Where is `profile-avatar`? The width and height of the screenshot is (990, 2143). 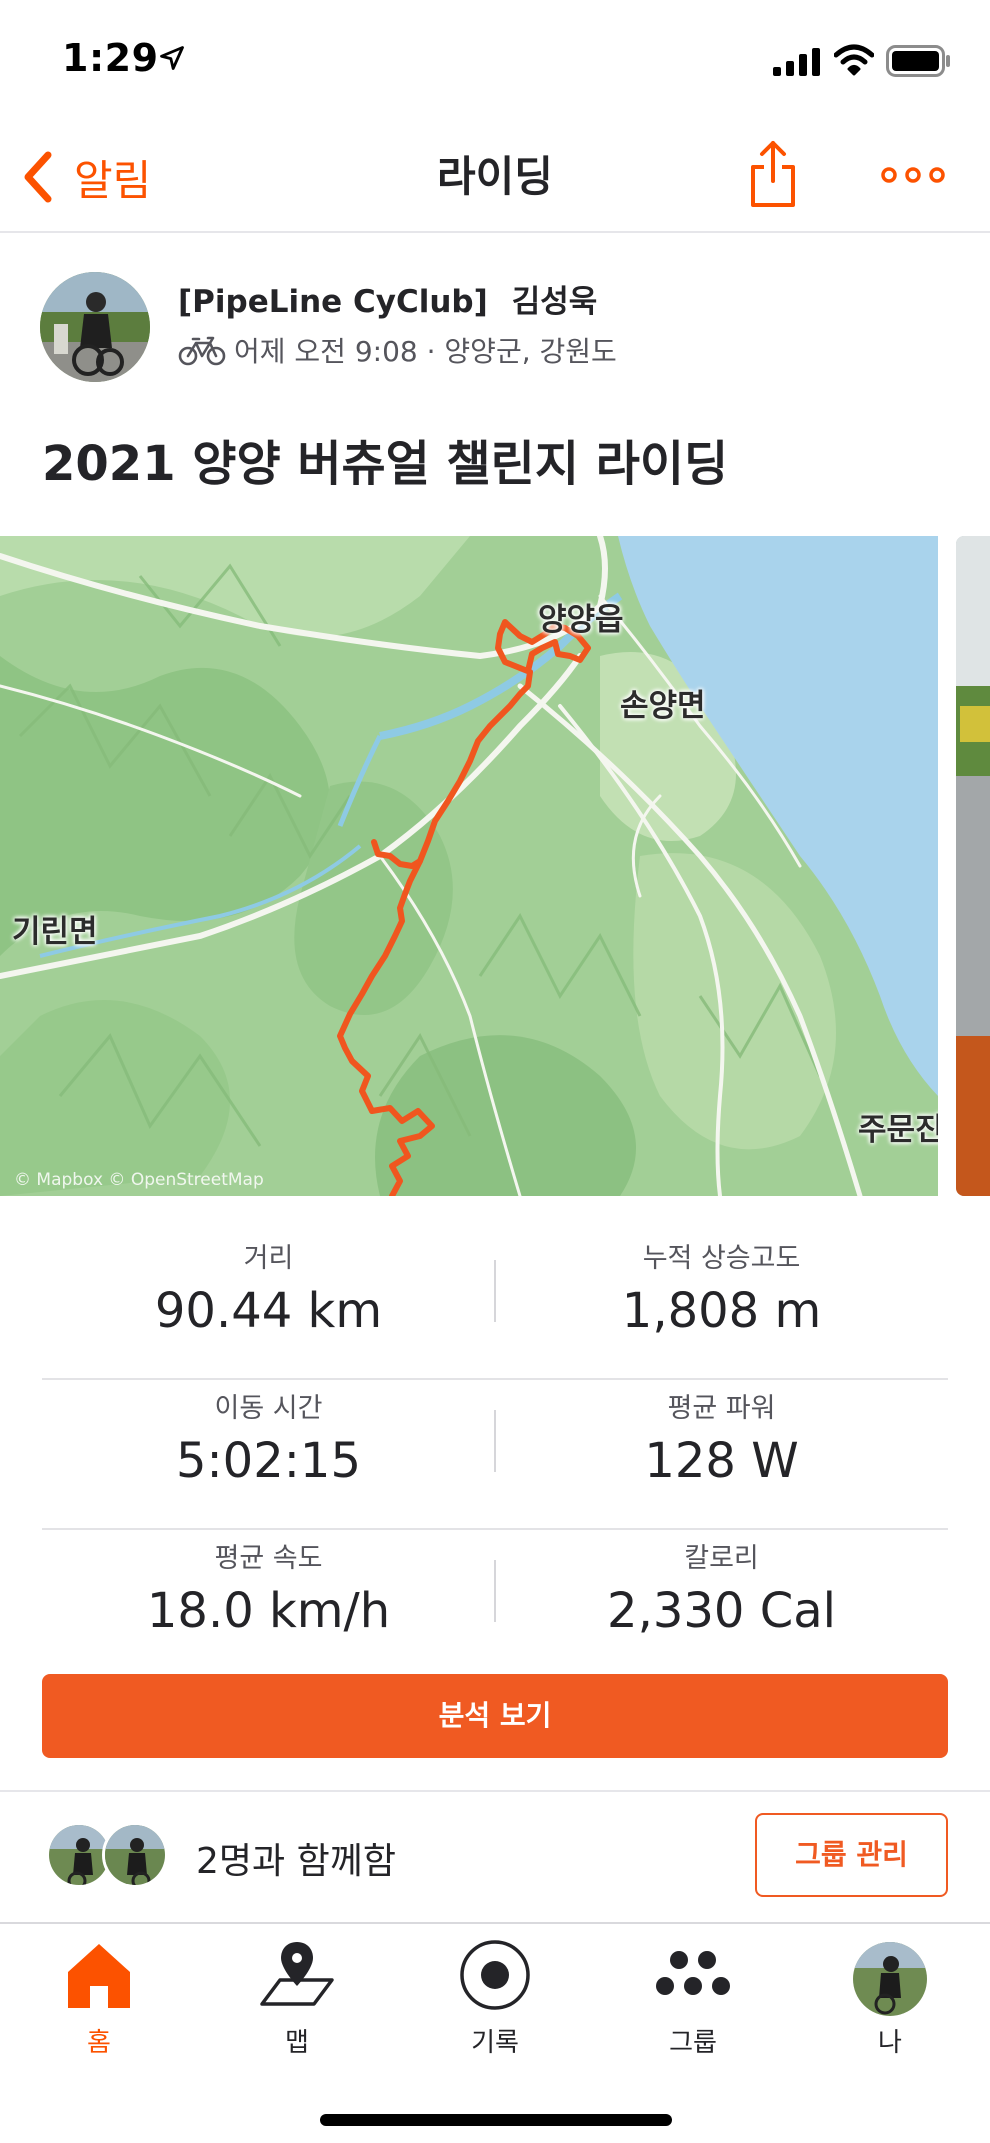 profile-avatar is located at coordinates (890, 1979).